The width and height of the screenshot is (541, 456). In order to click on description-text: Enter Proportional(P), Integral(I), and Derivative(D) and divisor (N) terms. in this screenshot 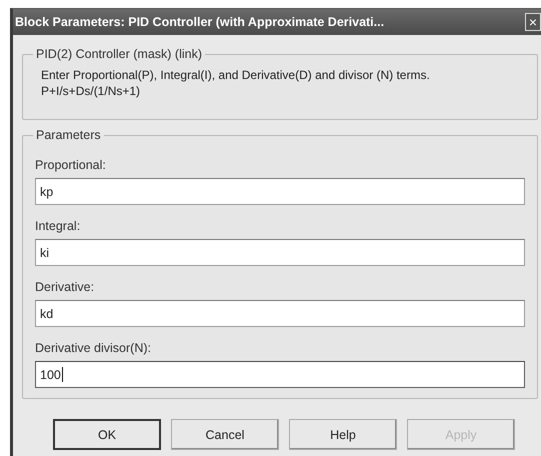, I will do `click(236, 75)`.